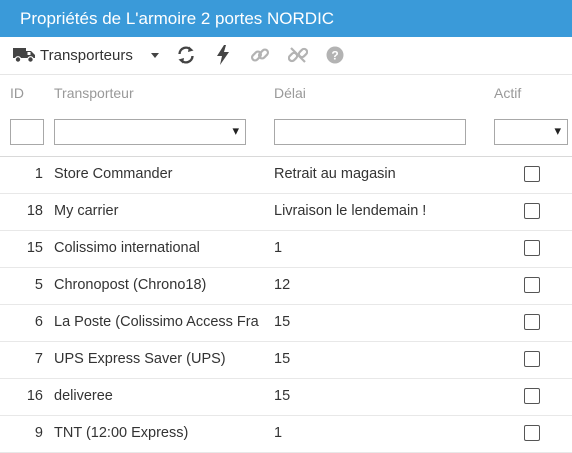 This screenshot has width=572, height=453. I want to click on table-row: 6 La Poste (Colissimo Access Fra 15, so click(286, 323).